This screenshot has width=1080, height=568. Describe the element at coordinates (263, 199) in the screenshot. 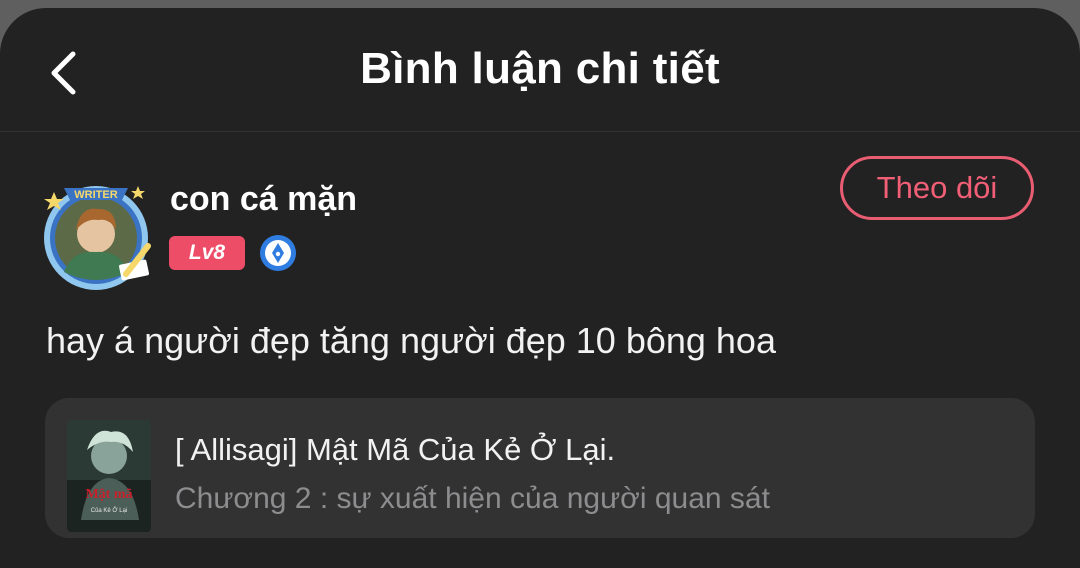

I see `username: con cá mặn` at that location.